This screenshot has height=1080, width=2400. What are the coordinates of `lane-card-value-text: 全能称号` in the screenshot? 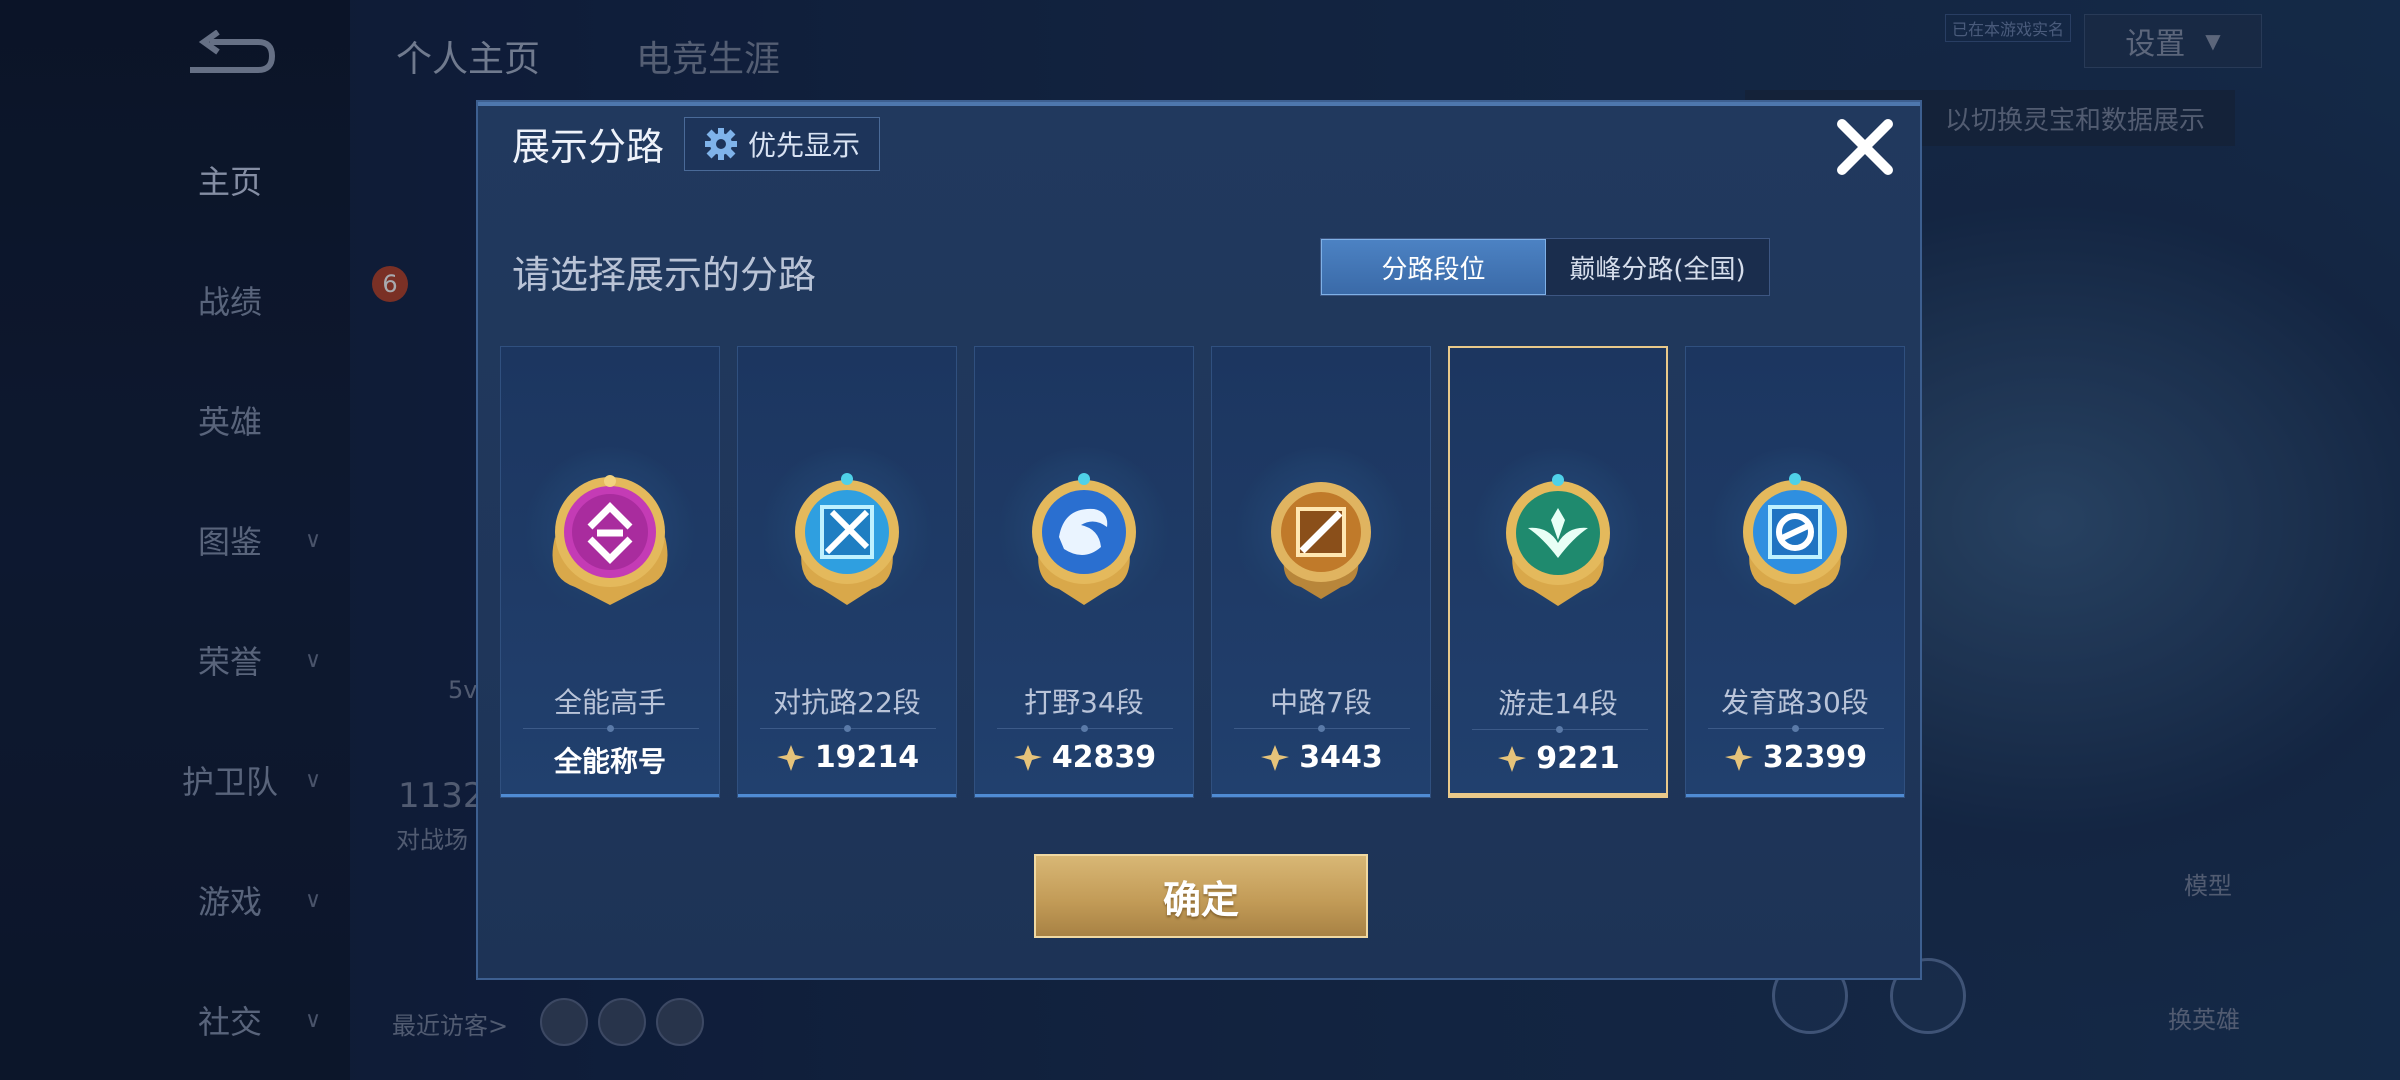 It's located at (609, 761).